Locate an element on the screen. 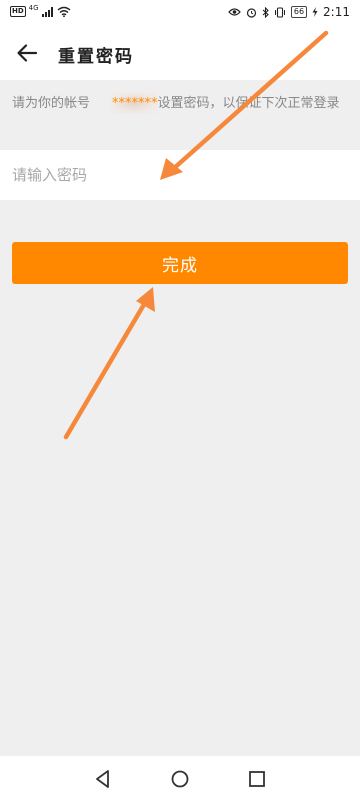 This screenshot has width=360, height=800. back-button is located at coordinates (28, 53).